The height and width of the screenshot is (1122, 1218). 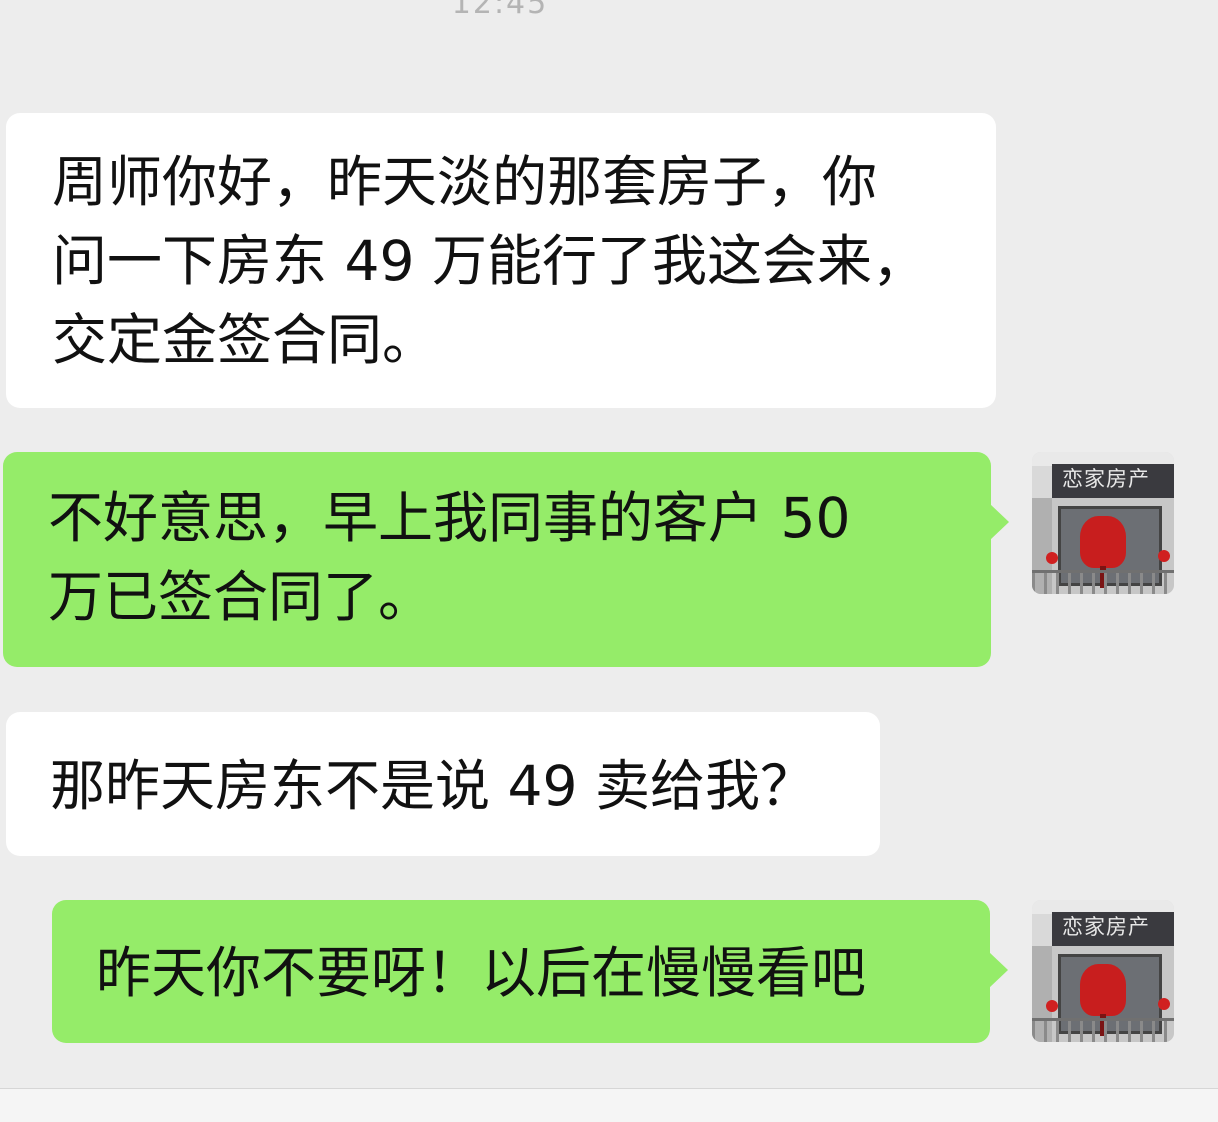 What do you see at coordinates (465, 182) in the screenshot?
I see `message-text-line: 周师你好，昨天淡的那套房子，你` at bounding box center [465, 182].